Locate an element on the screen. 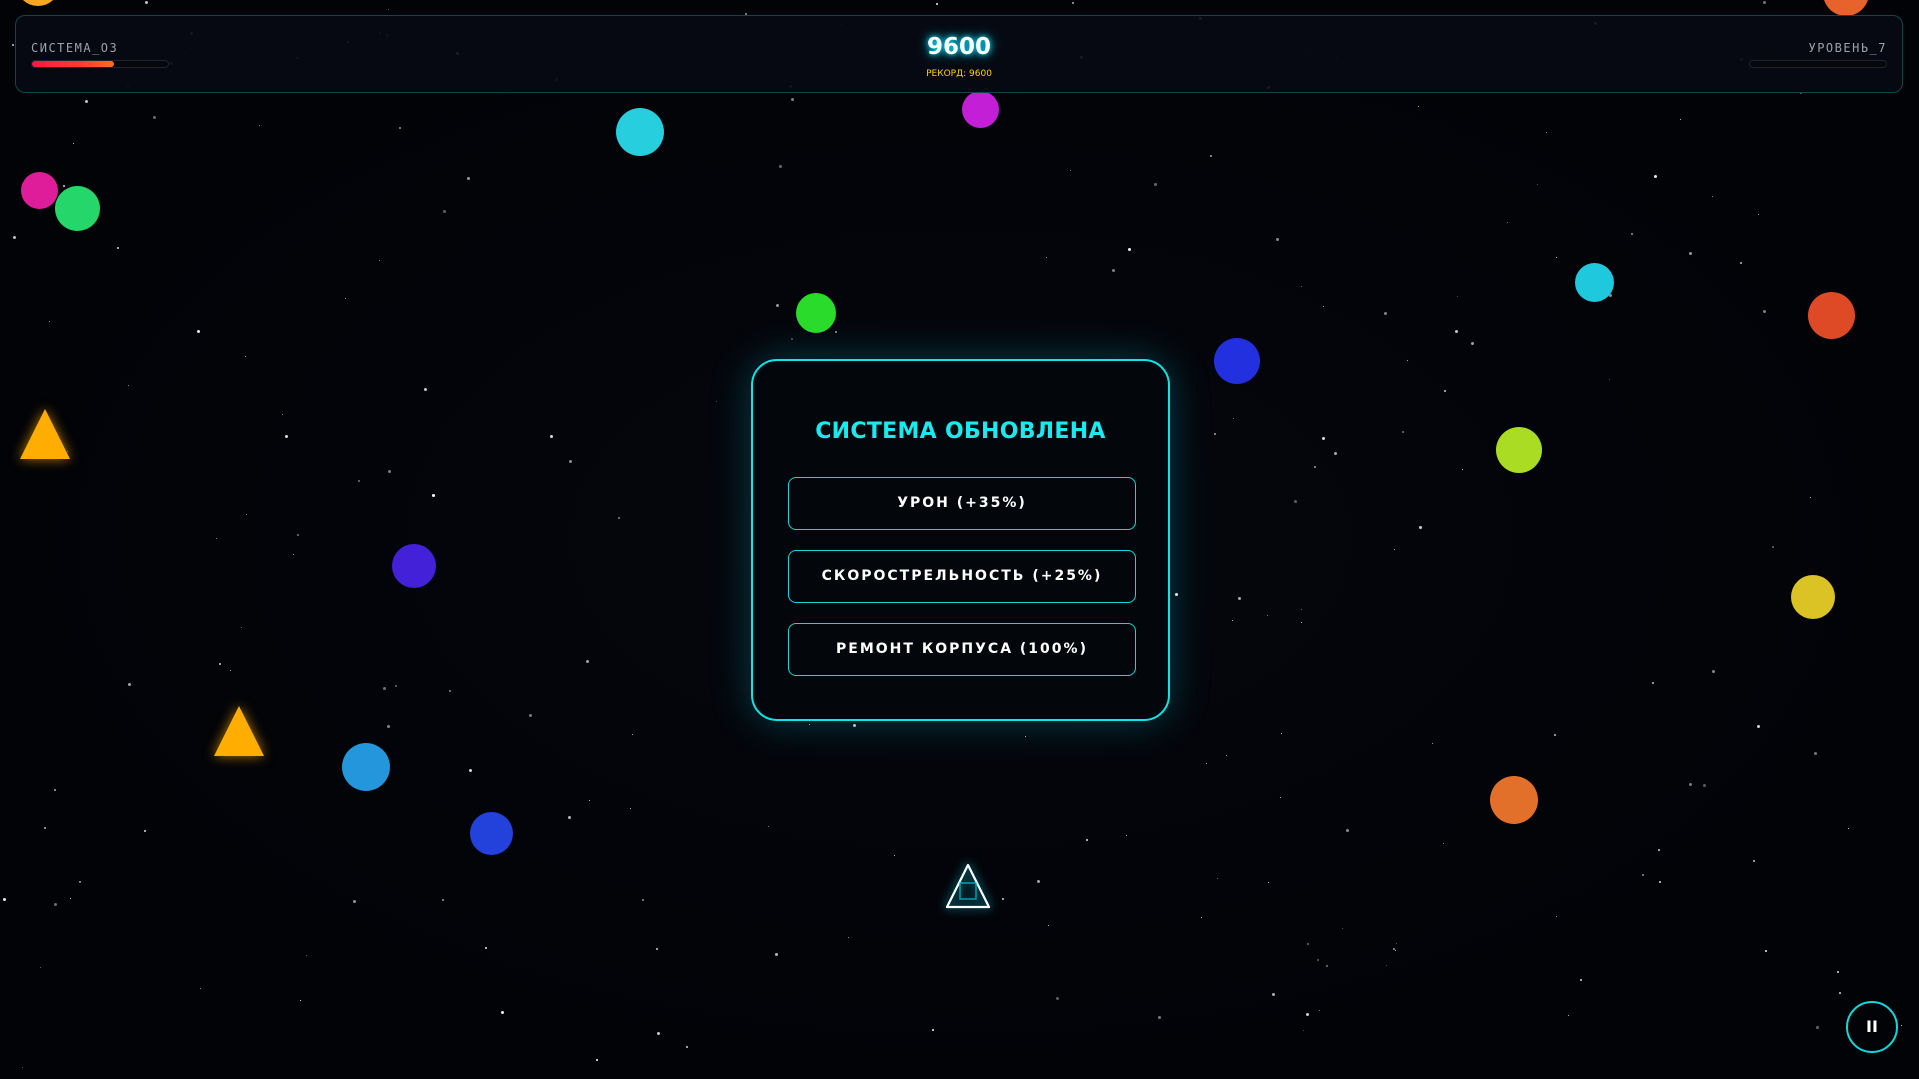  pause-button: II is located at coordinates (1872, 1027).